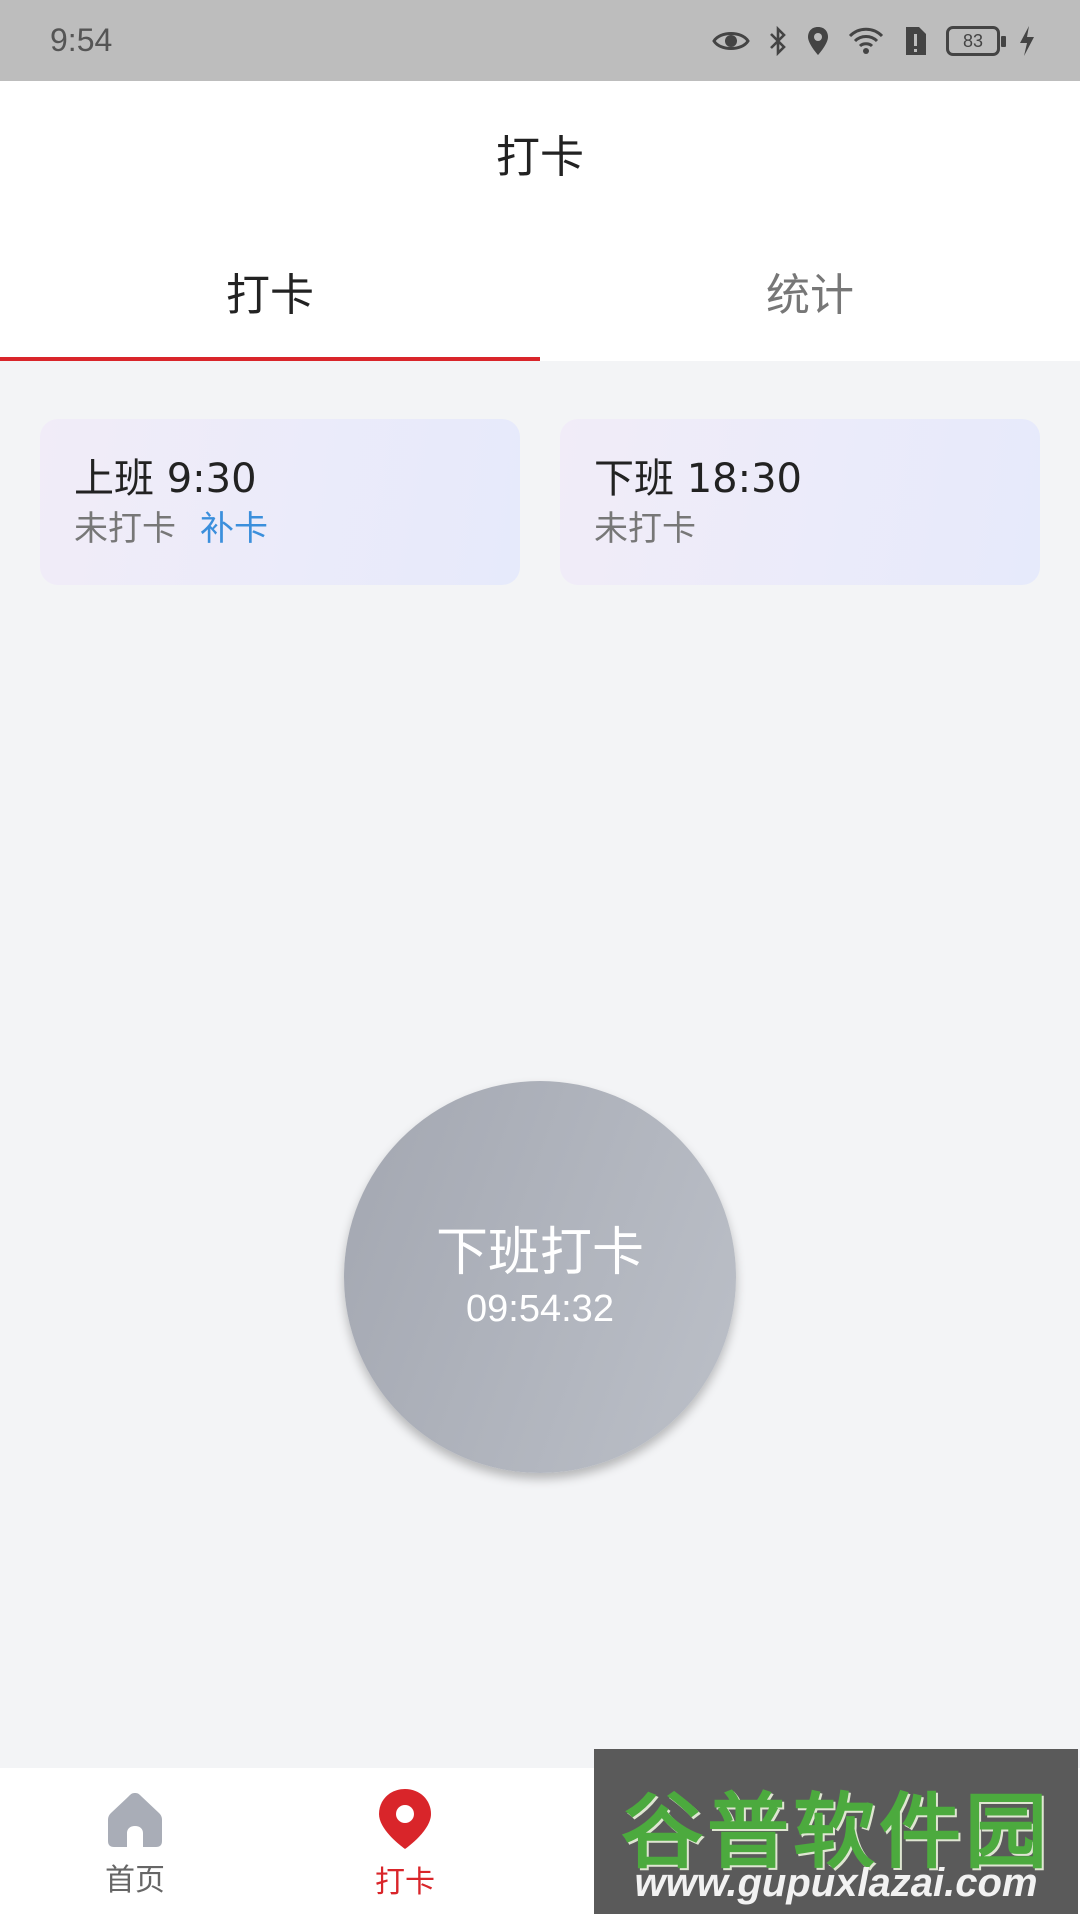  Describe the element at coordinates (135, 1880) in the screenshot. I see `nav-label-home: 首页` at that location.